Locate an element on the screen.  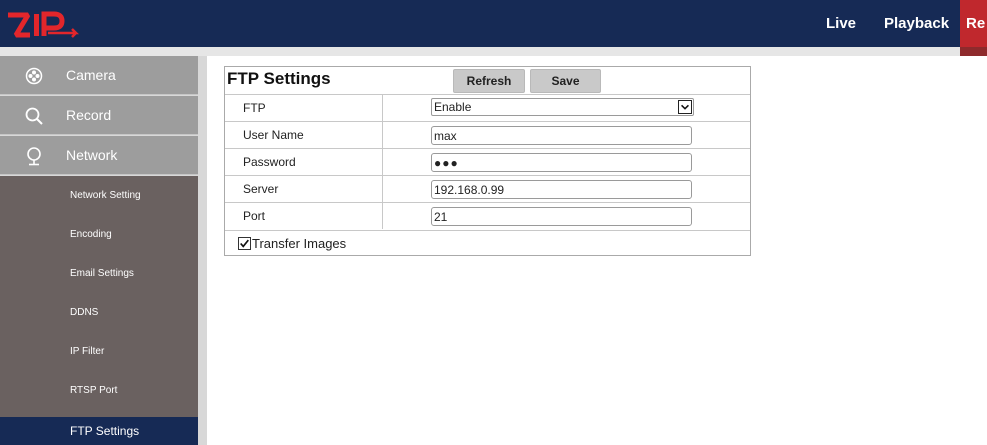
sidebar-item-label: FTP Settings is located at coordinates (105, 431).